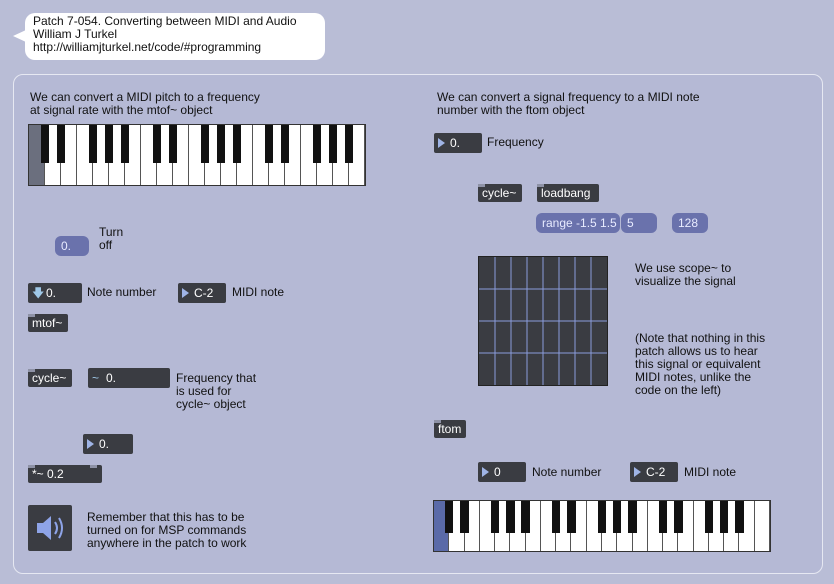  I want to click on frequency-number-box: 0., so click(458, 143).